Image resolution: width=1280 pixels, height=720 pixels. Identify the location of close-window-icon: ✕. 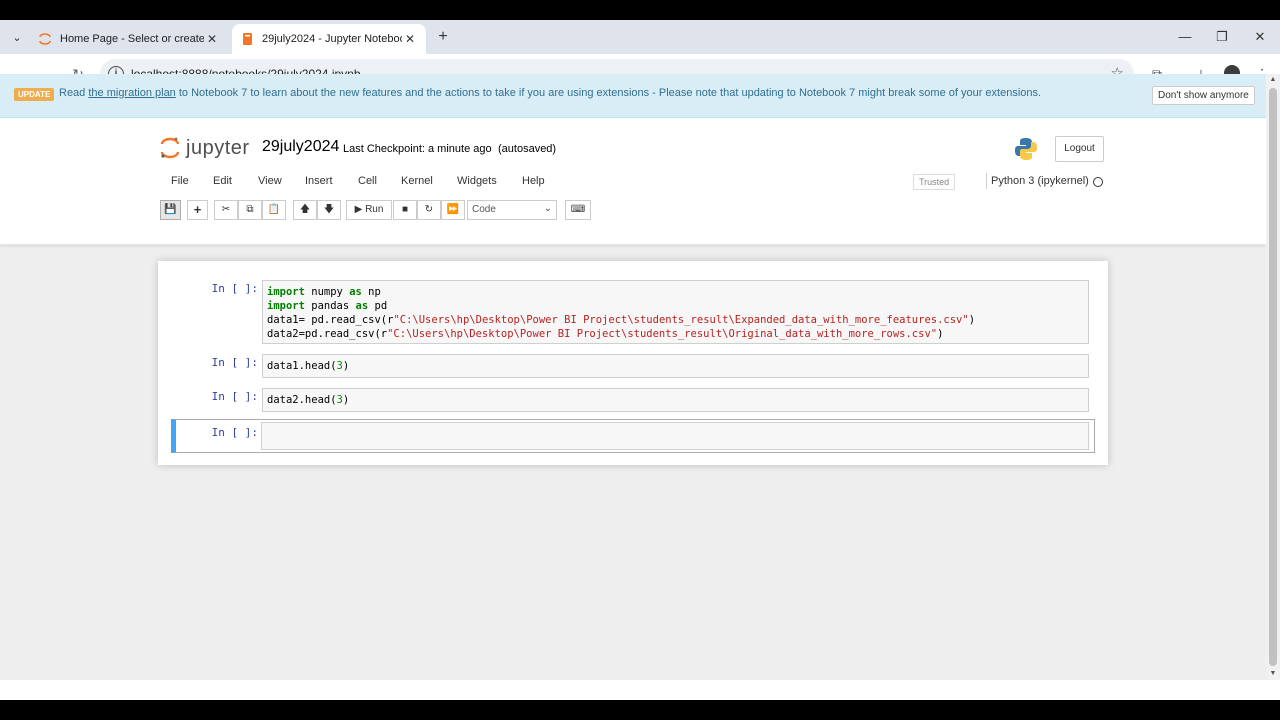
(1260, 37).